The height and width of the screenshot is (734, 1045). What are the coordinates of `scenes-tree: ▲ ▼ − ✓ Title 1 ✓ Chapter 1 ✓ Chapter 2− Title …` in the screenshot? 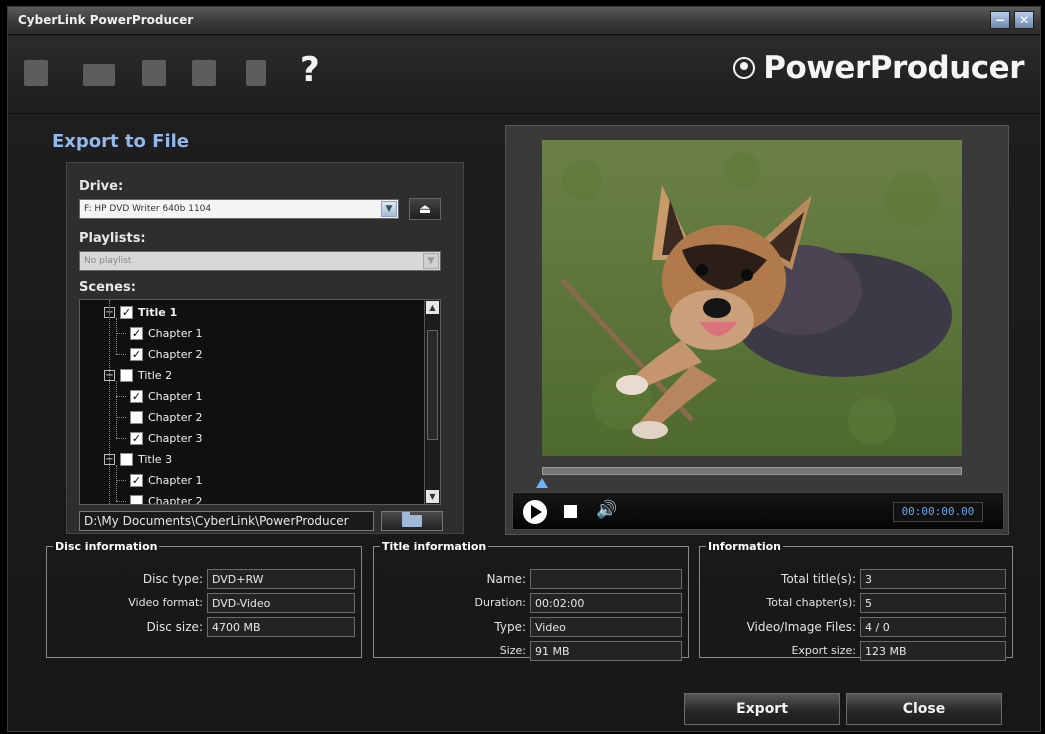 It's located at (260, 402).